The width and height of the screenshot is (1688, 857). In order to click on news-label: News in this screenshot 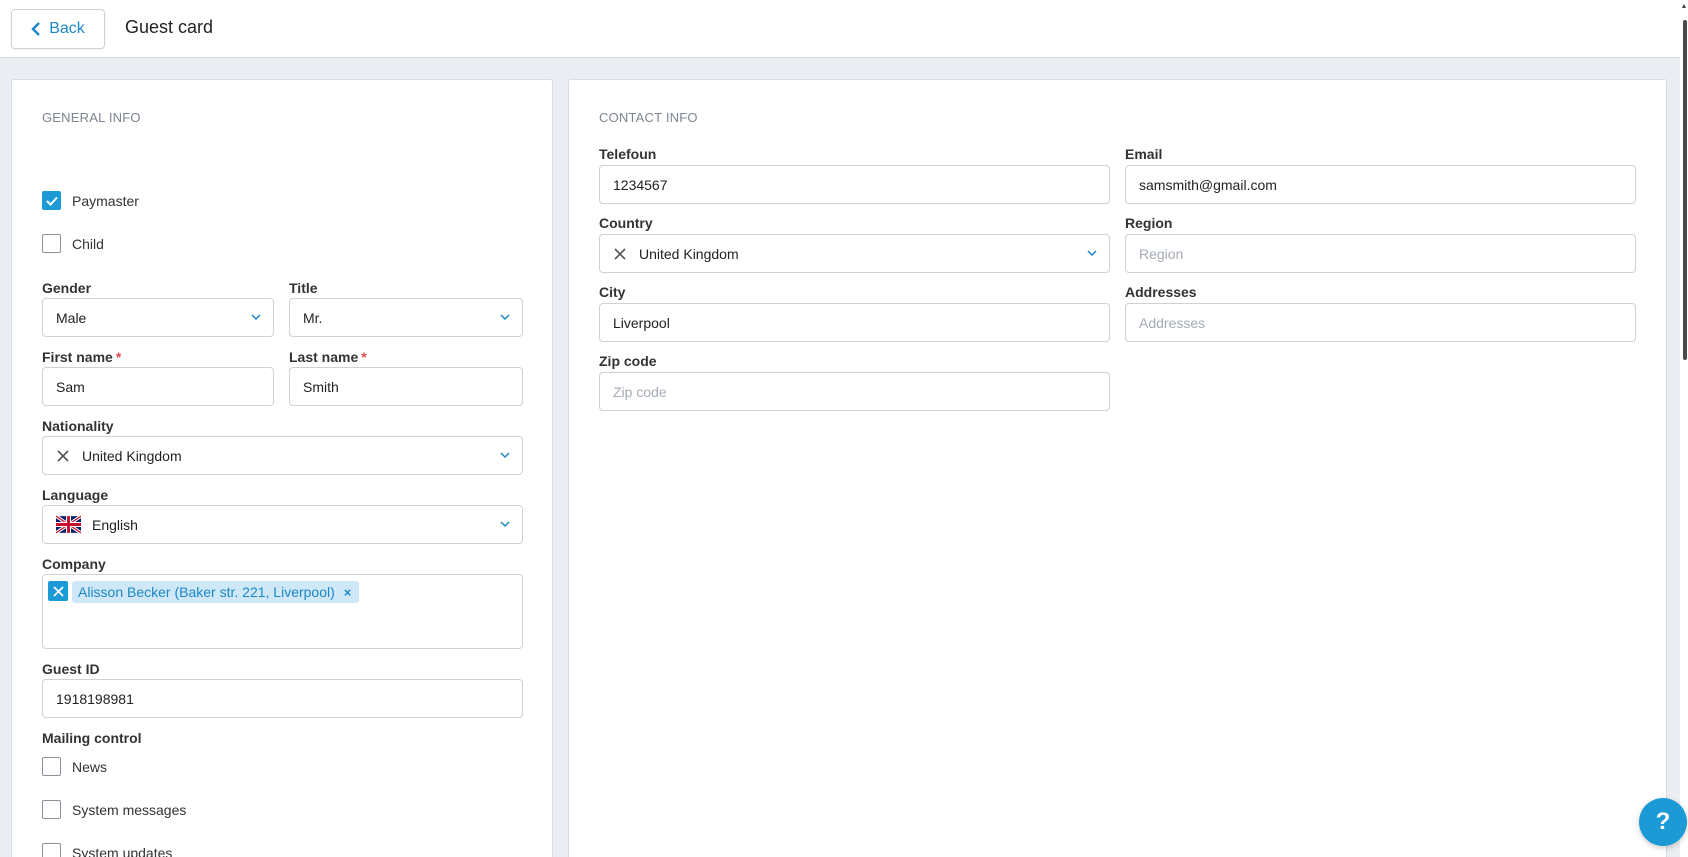, I will do `click(90, 766)`.